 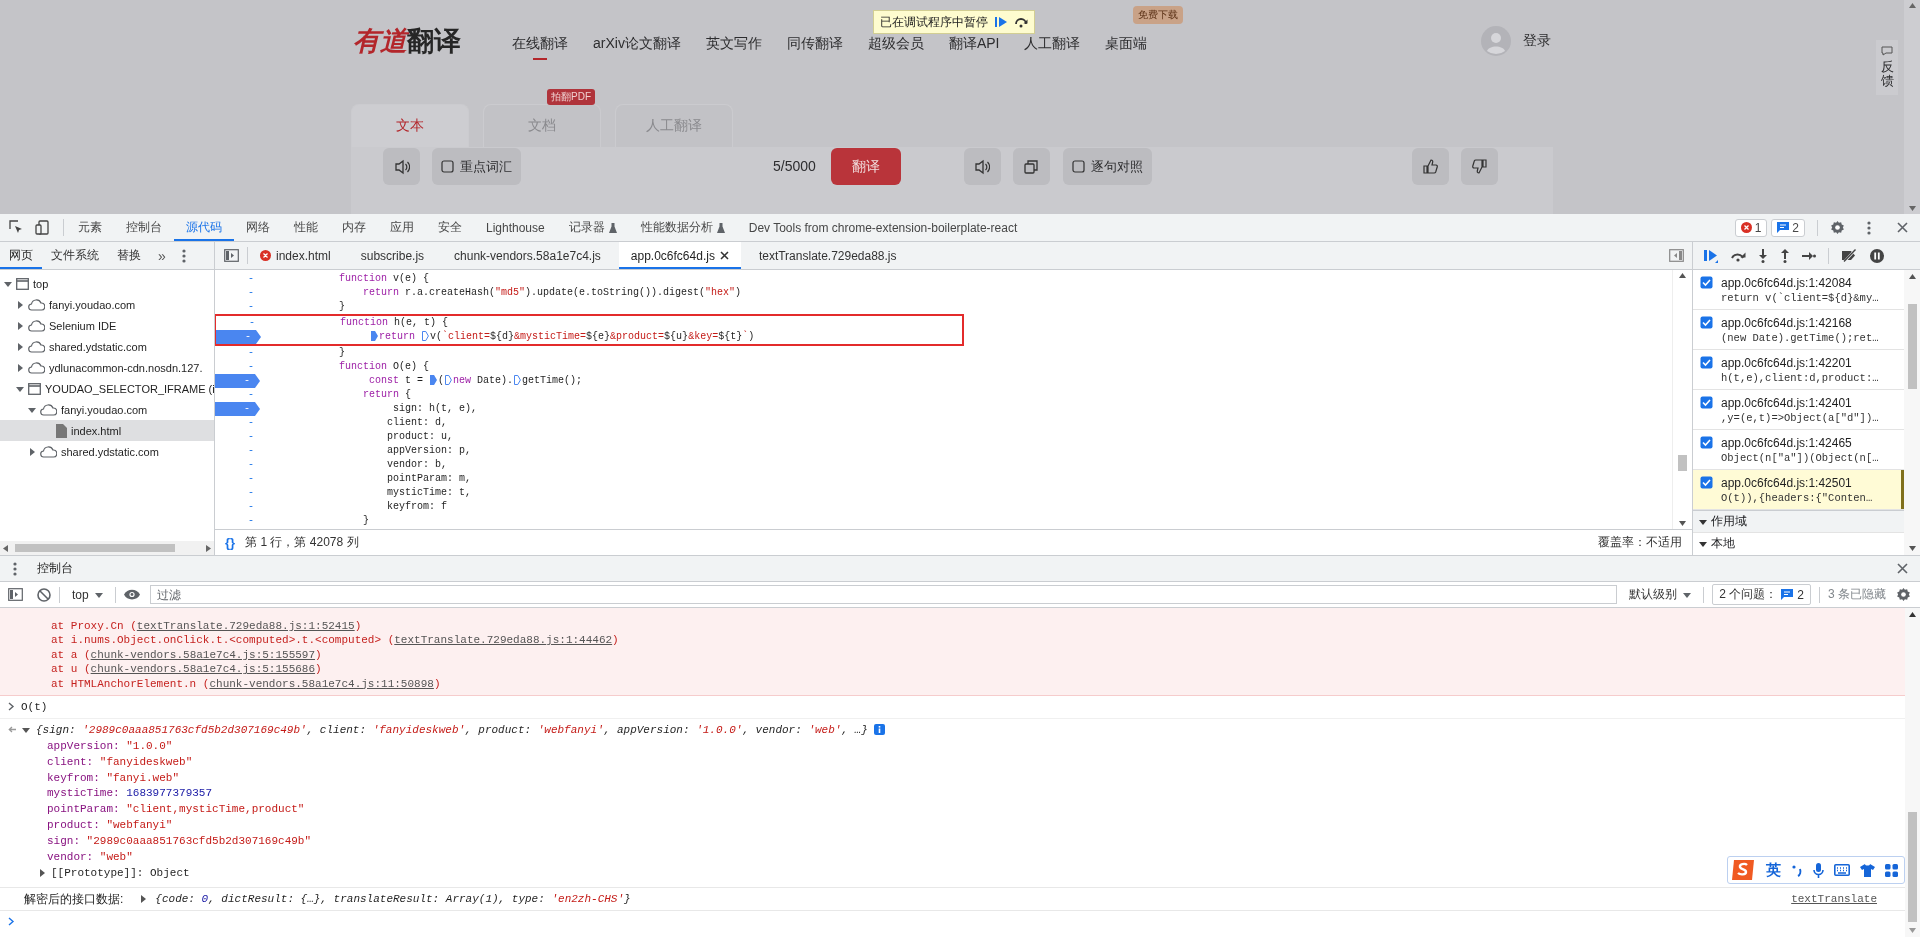 I want to click on more-tabs-button: », so click(x=162, y=255).